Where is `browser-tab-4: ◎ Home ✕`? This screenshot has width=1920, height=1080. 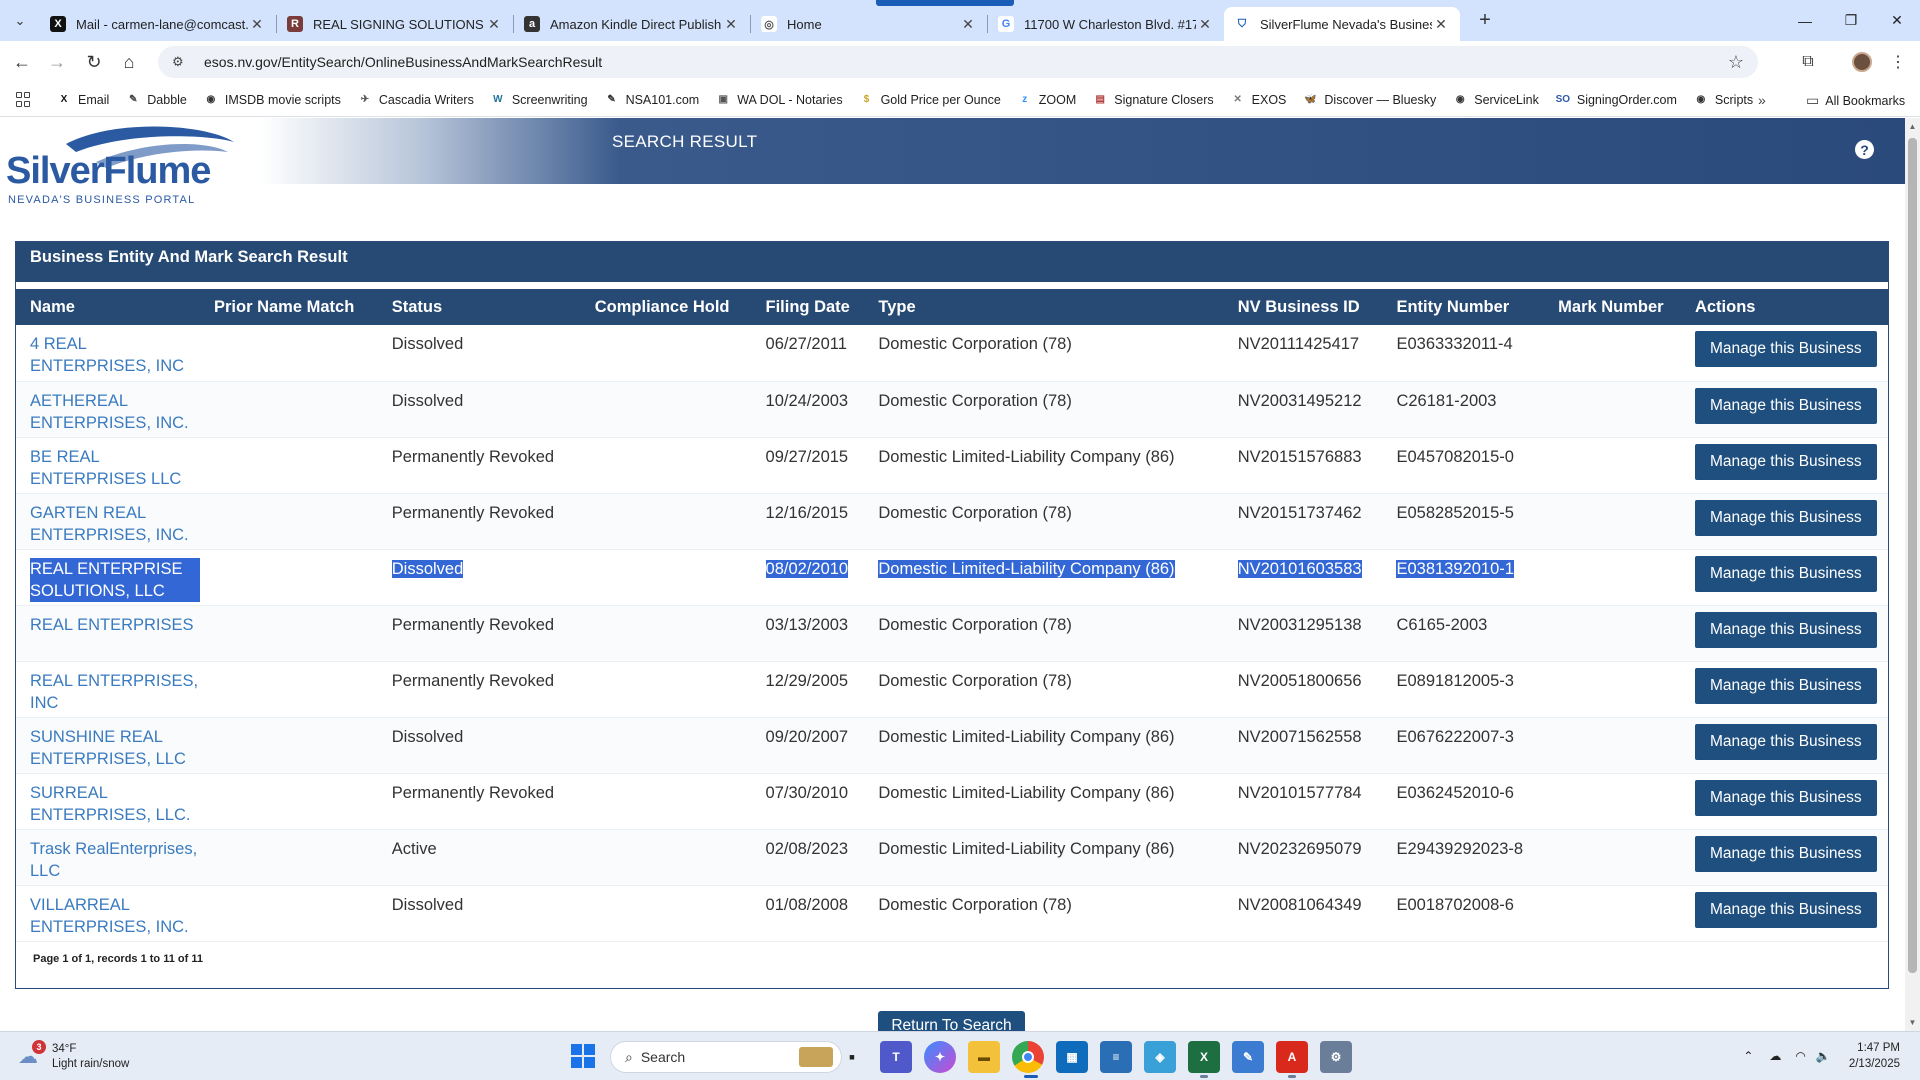
browser-tab-4: ◎ Home ✕ is located at coordinates (869, 24).